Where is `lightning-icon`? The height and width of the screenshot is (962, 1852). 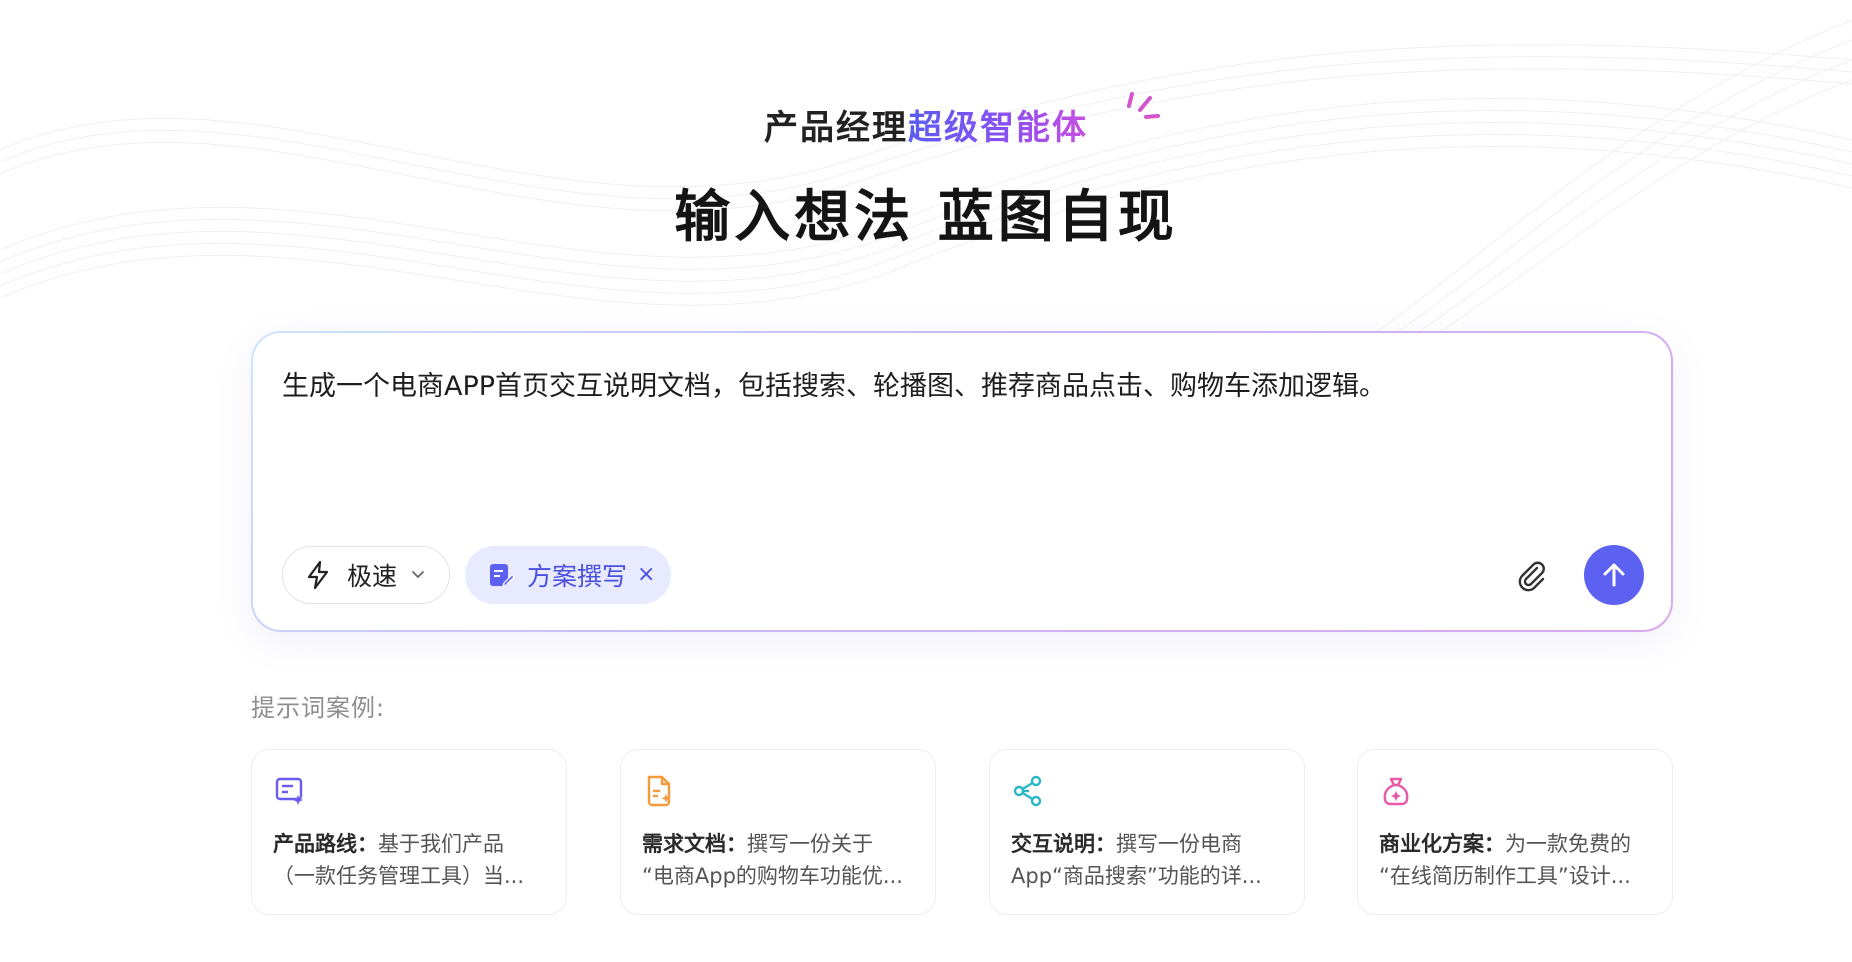 lightning-icon is located at coordinates (318, 575).